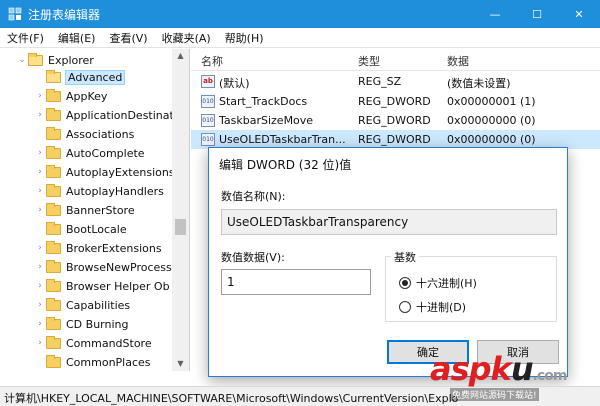 This screenshot has height=406, width=600. Describe the element at coordinates (98, 248) in the screenshot. I see `tree-item: › BrokerExtensions` at that location.